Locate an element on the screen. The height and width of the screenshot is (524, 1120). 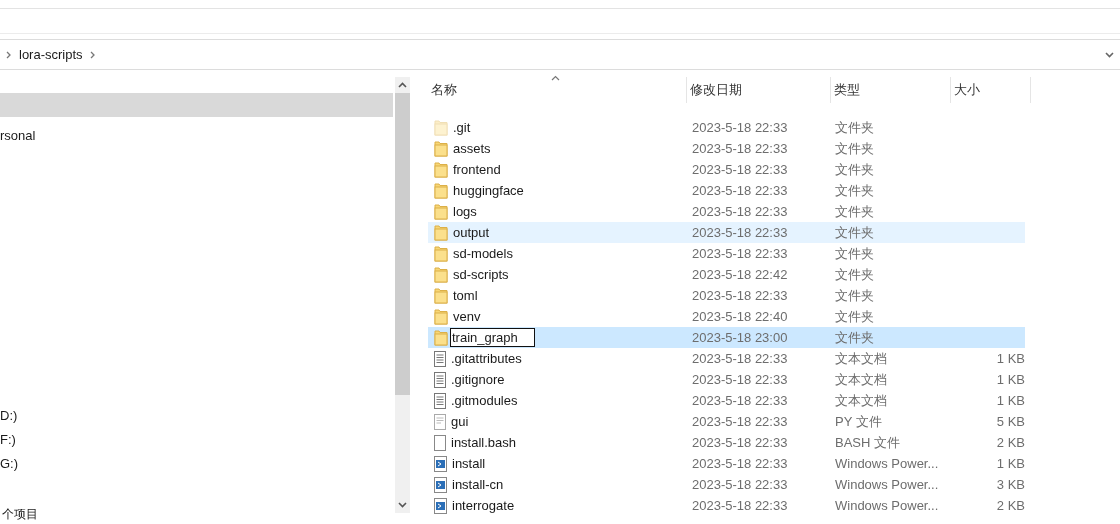
nav-item: D:) is located at coordinates (196, 416).